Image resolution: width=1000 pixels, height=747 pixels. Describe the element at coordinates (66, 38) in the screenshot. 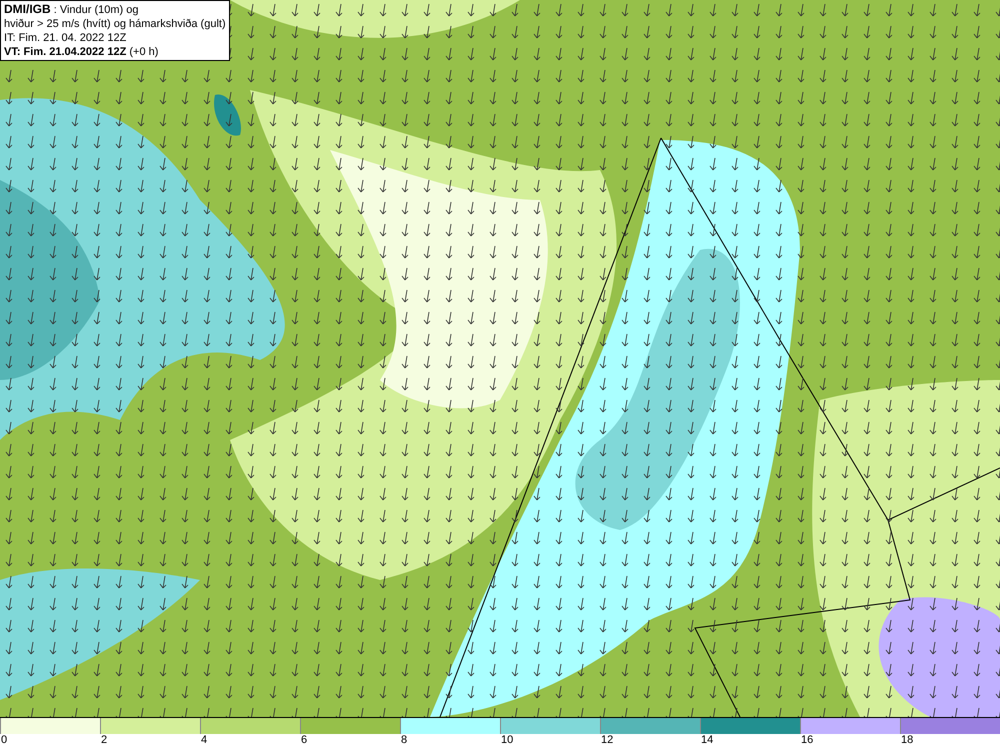

I see `init-time: IT: Fim. 21. 04. 2022 12Z` at that location.